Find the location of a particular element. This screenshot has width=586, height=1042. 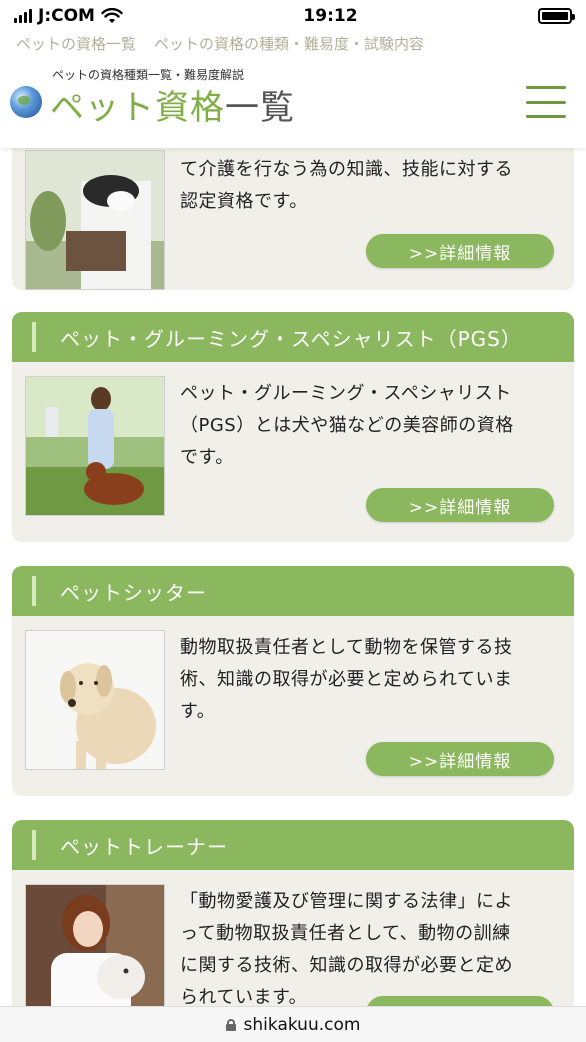

globe-icon is located at coordinates (26, 102).